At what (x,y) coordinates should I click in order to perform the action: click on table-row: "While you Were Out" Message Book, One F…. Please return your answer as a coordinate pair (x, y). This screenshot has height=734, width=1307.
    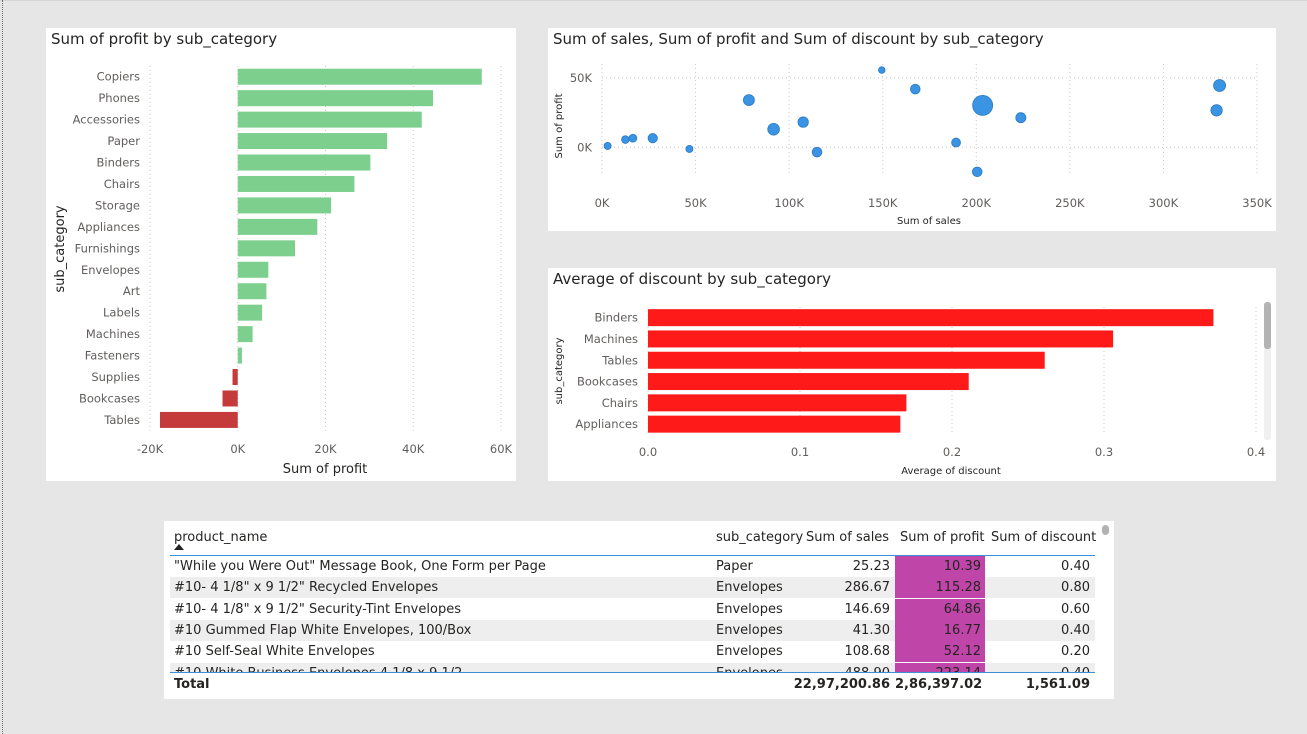
    Looking at the image, I should click on (632, 566).